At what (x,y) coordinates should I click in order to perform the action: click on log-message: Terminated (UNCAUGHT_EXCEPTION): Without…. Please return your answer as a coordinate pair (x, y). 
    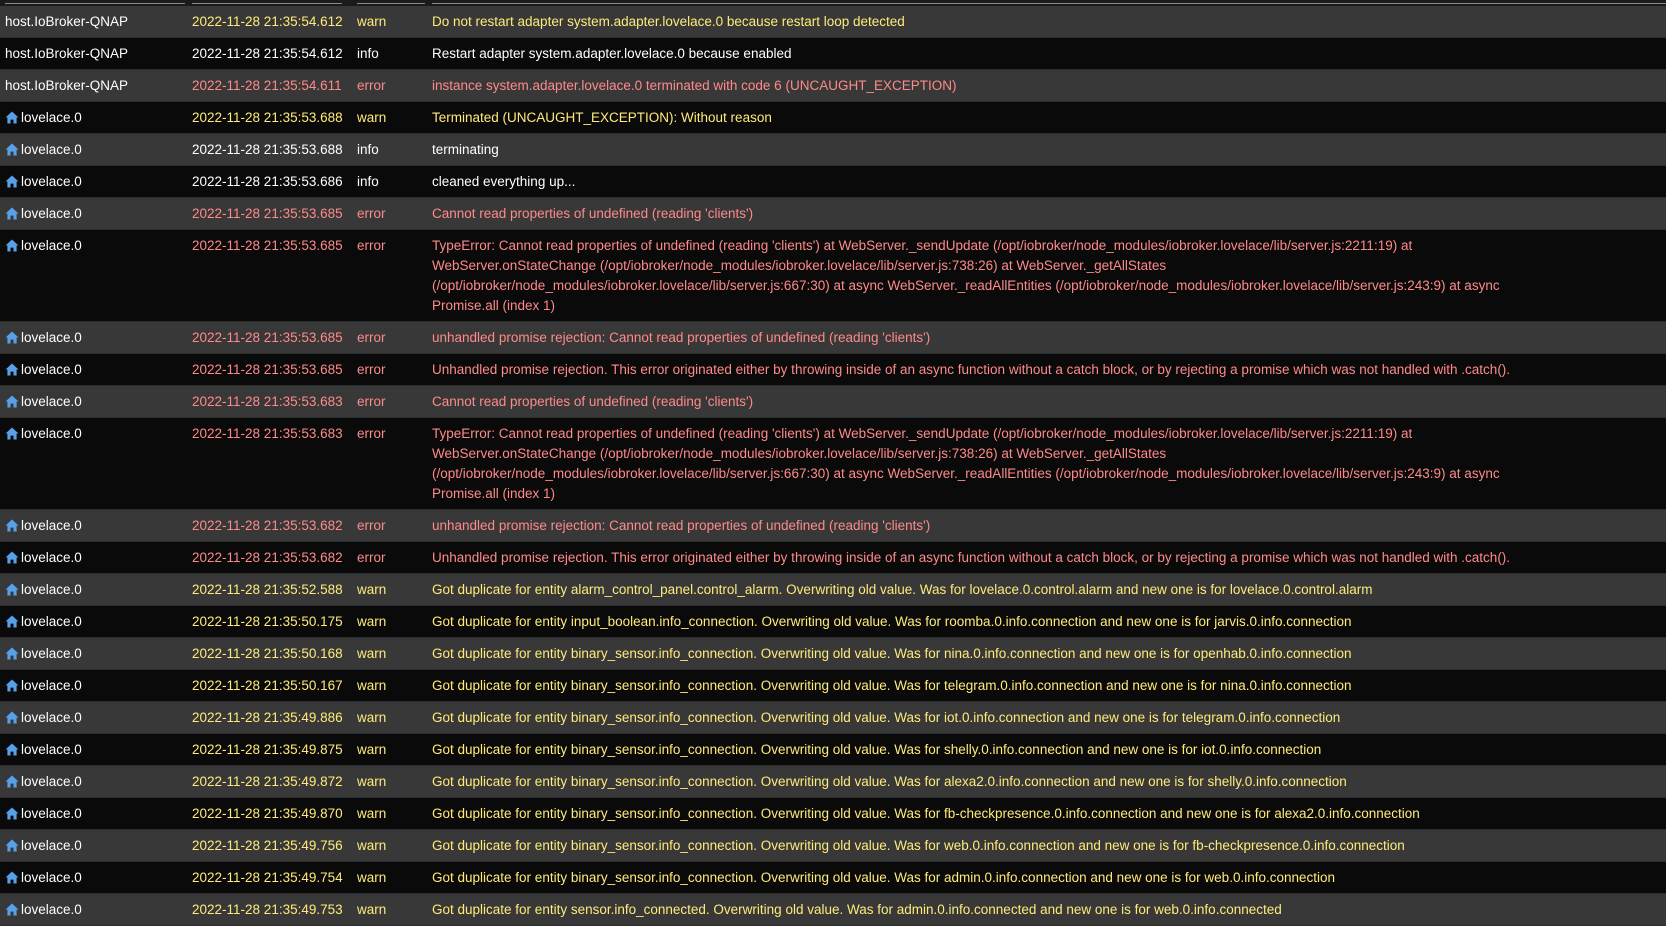
    Looking at the image, I should click on (602, 117).